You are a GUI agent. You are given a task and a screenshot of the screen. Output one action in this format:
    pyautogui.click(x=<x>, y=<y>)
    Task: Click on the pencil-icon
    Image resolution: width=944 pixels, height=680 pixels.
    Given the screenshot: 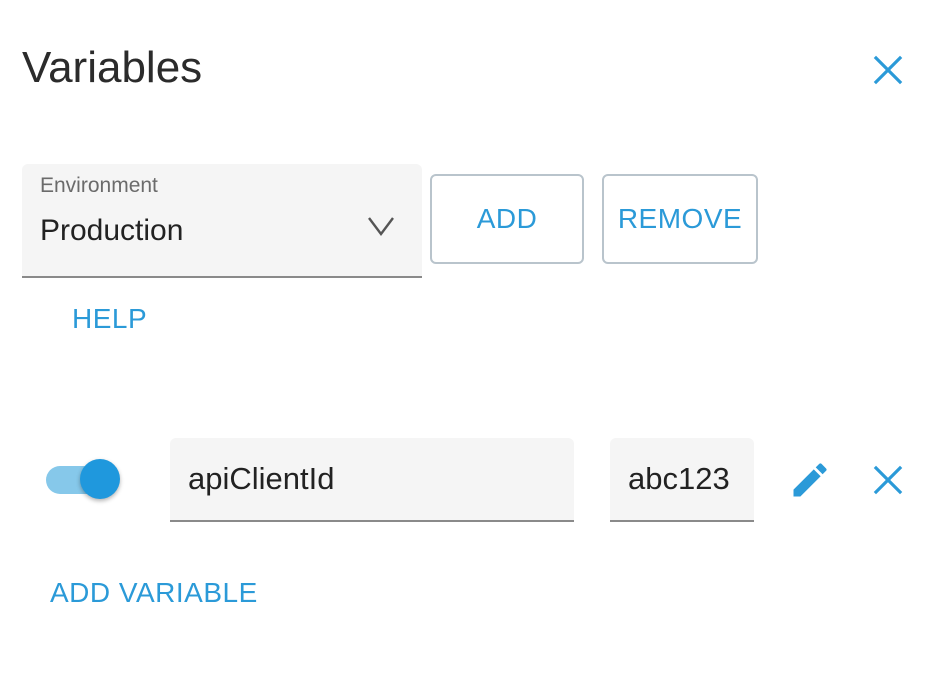 What is the action you would take?
    pyautogui.click(x=810, y=480)
    